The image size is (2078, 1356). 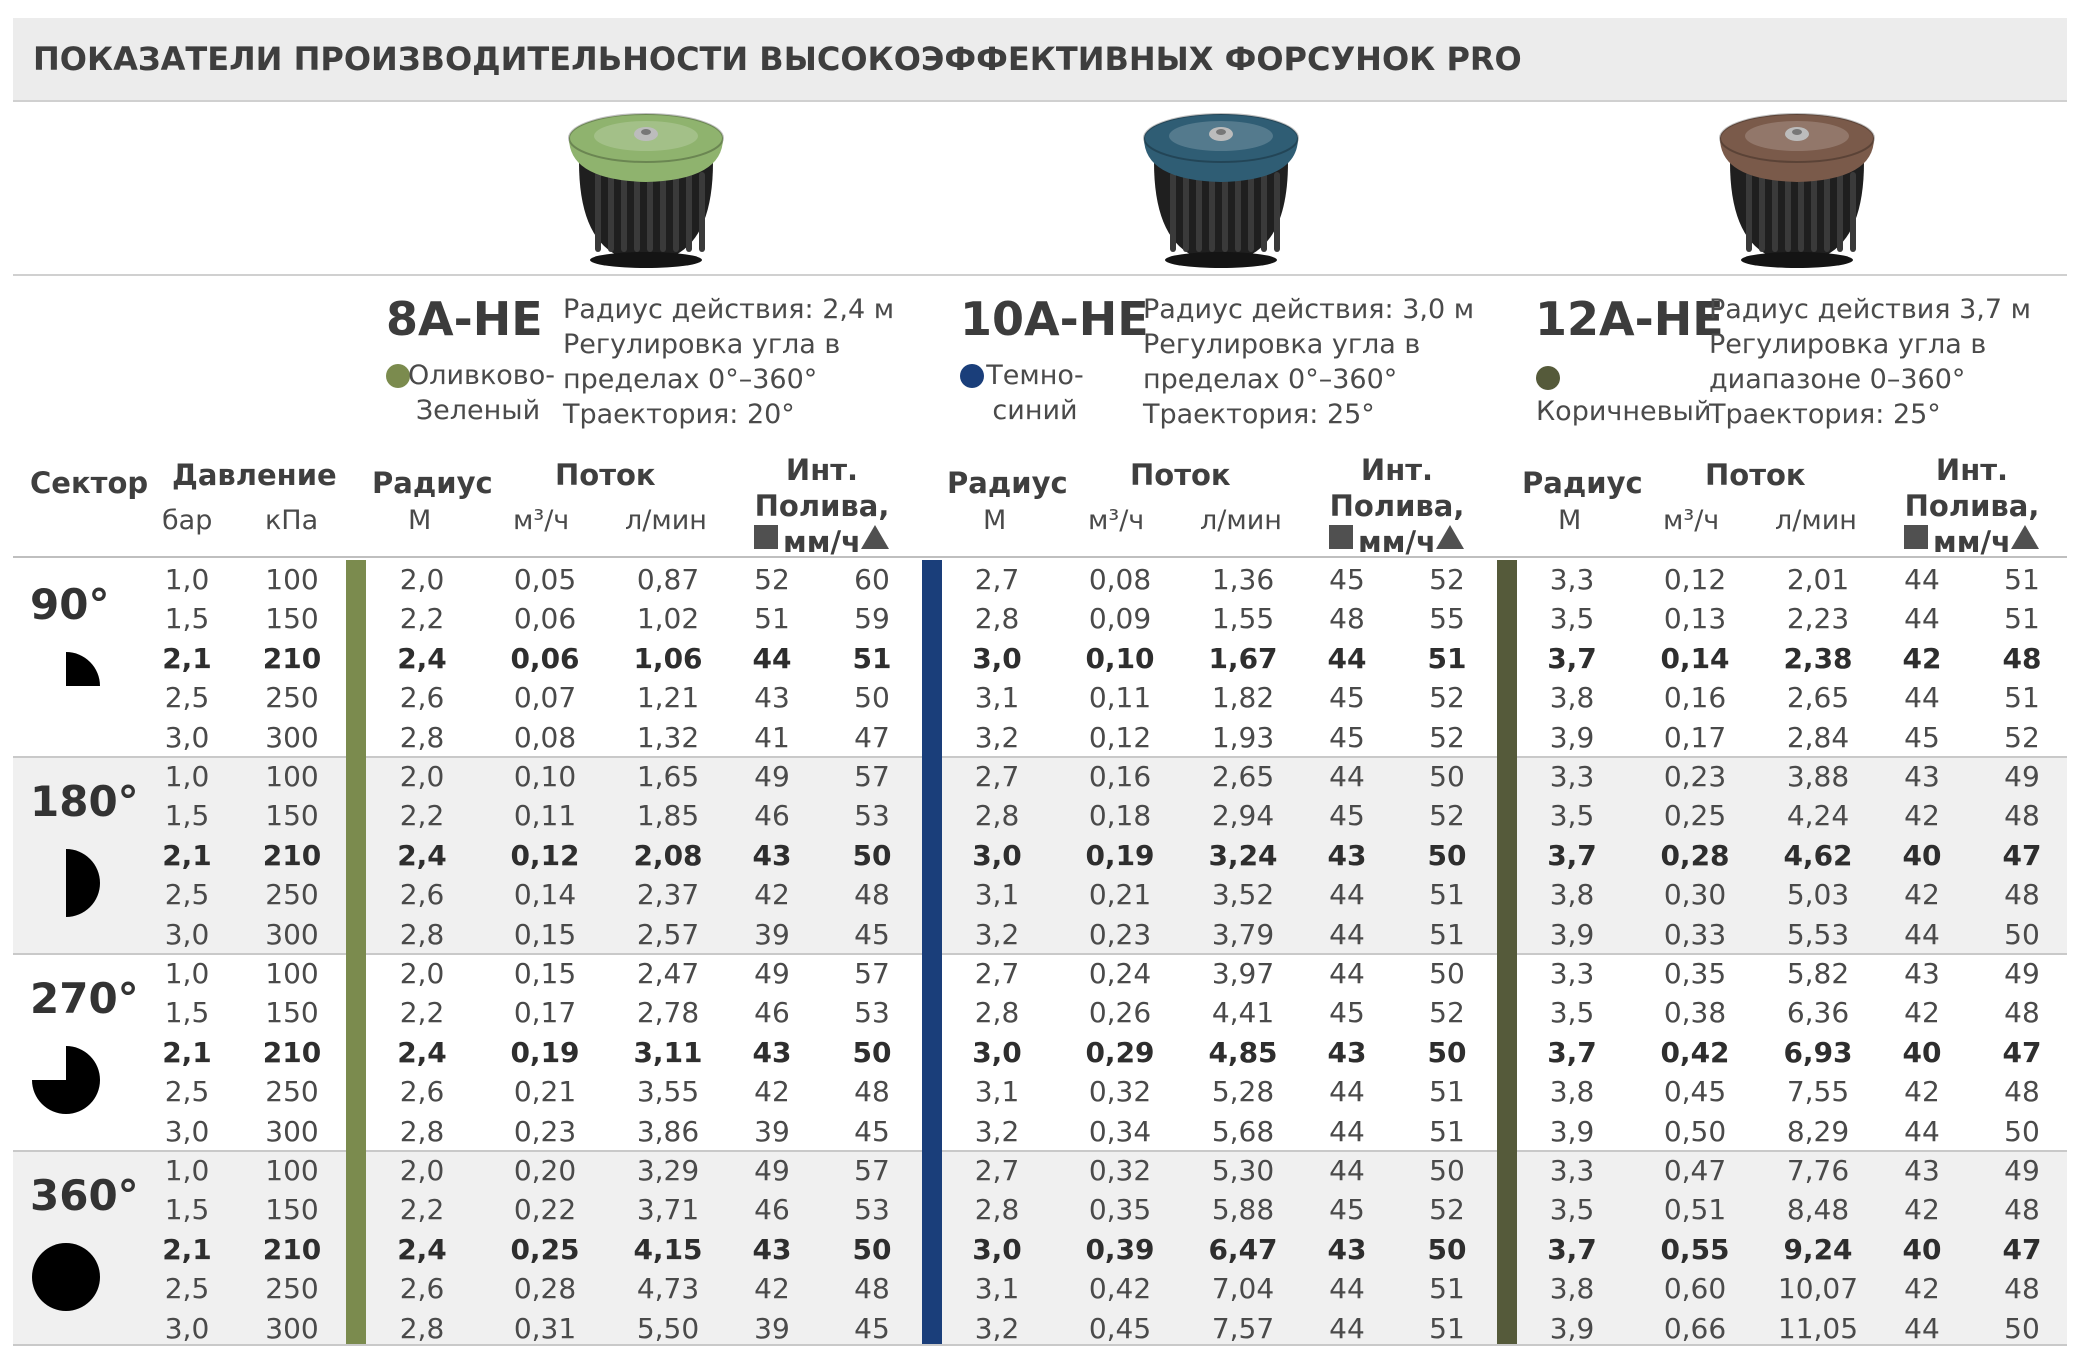 What do you see at coordinates (187, 520) in the screenshot?
I see `bar-unit-header: бар` at bounding box center [187, 520].